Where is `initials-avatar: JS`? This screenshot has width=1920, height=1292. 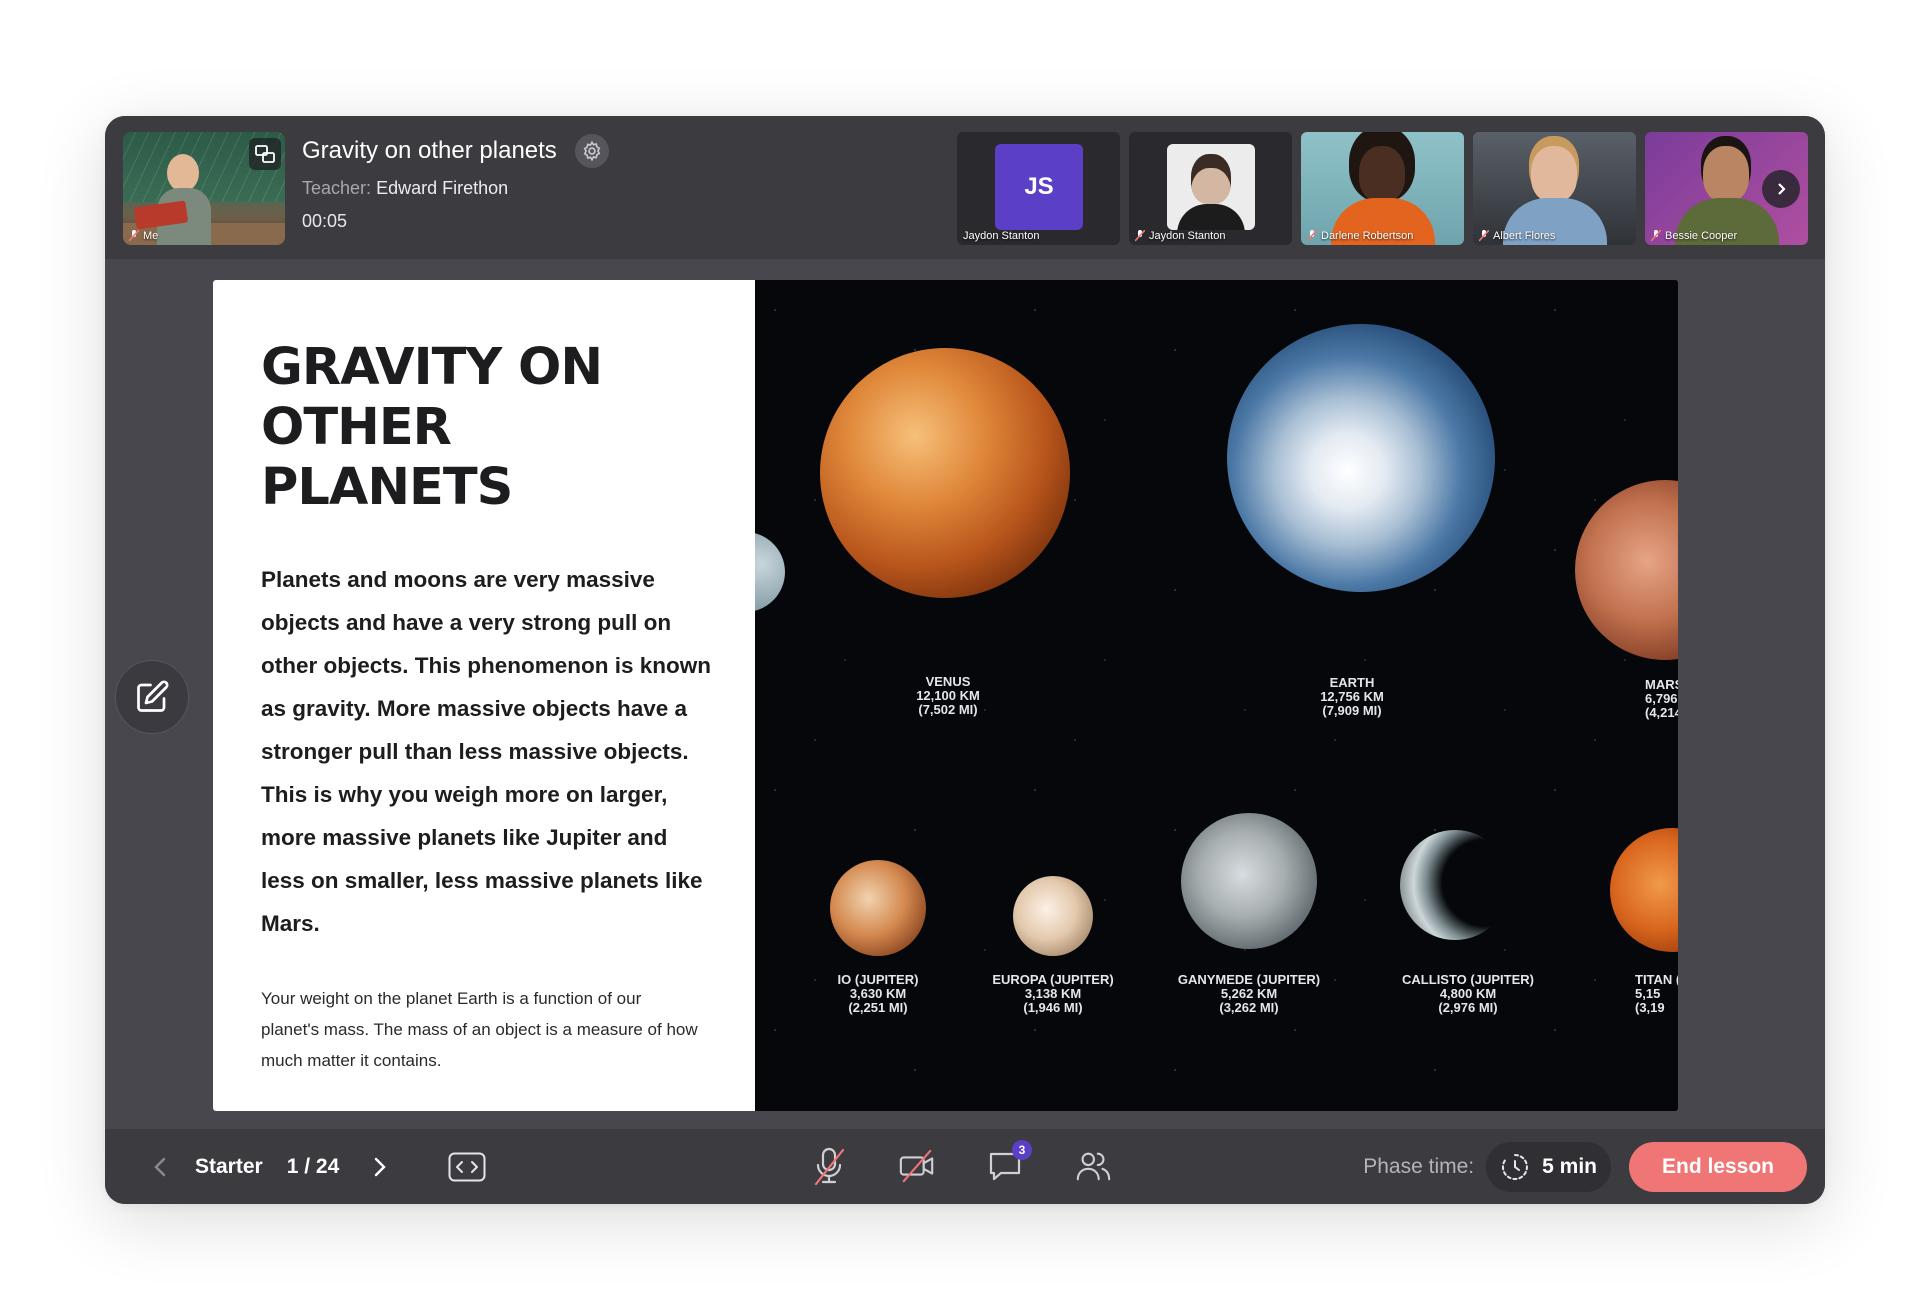 initials-avatar: JS is located at coordinates (1039, 187).